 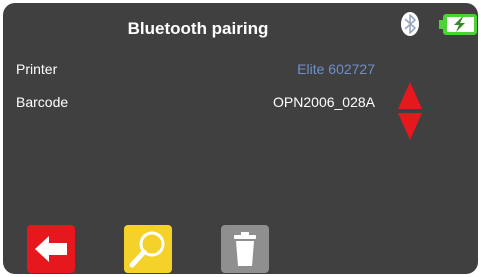 I want to click on back-button, so click(x=51, y=249).